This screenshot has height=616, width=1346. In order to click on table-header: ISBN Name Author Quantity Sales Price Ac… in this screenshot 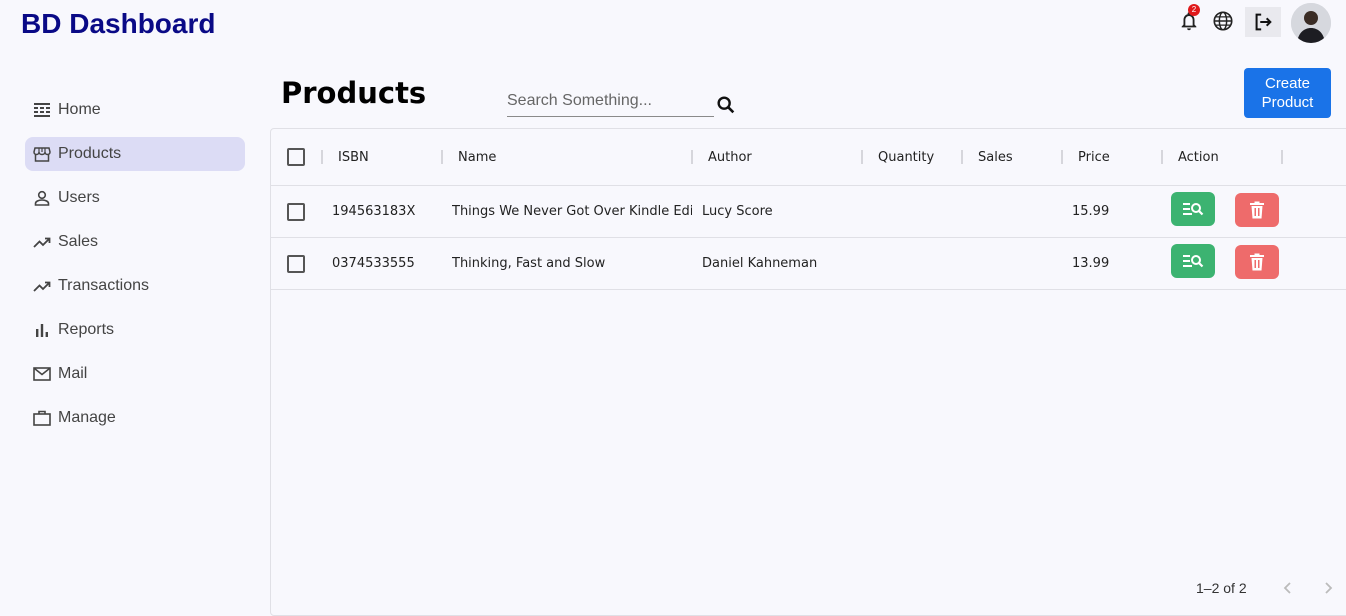, I will do `click(808, 157)`.